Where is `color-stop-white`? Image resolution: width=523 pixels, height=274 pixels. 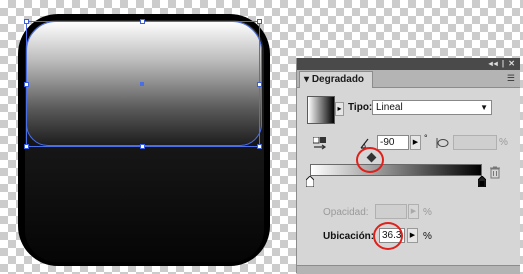
color-stop-white is located at coordinates (310, 181).